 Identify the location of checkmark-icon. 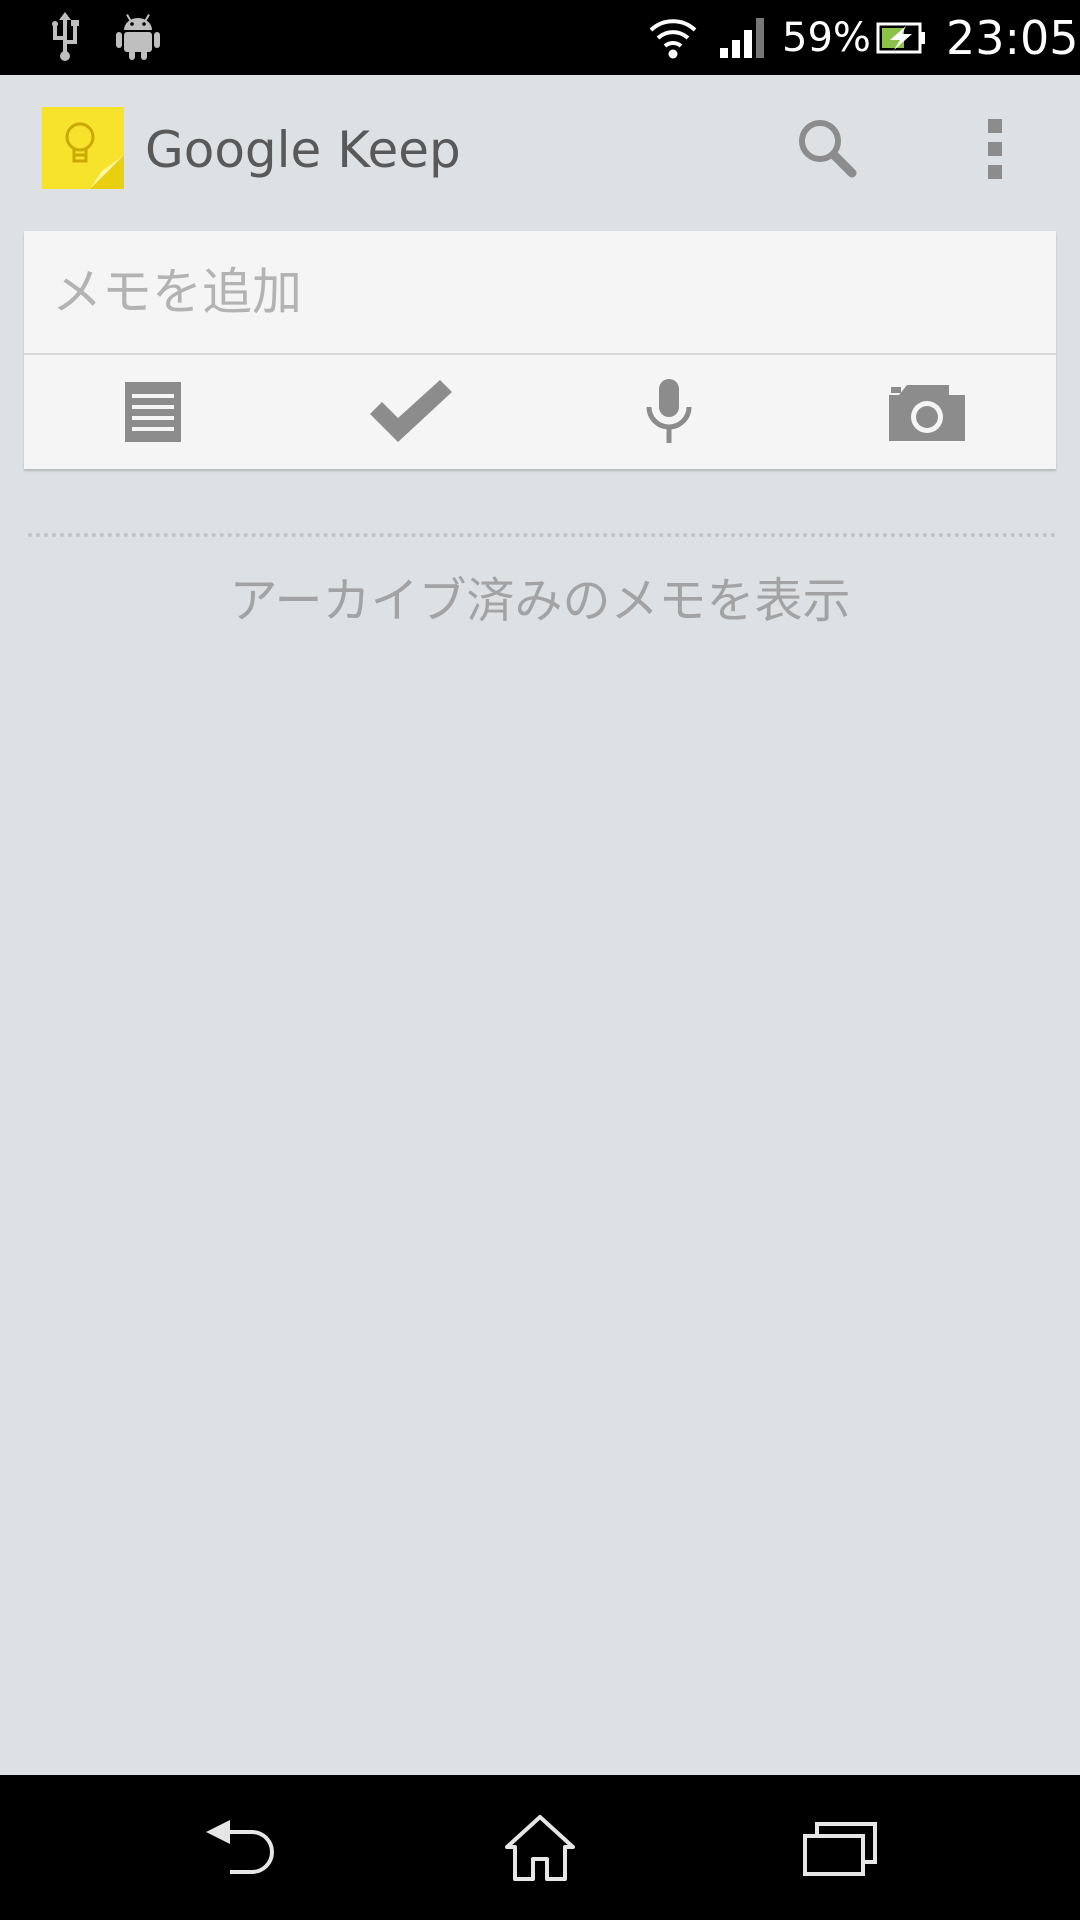
(411, 411).